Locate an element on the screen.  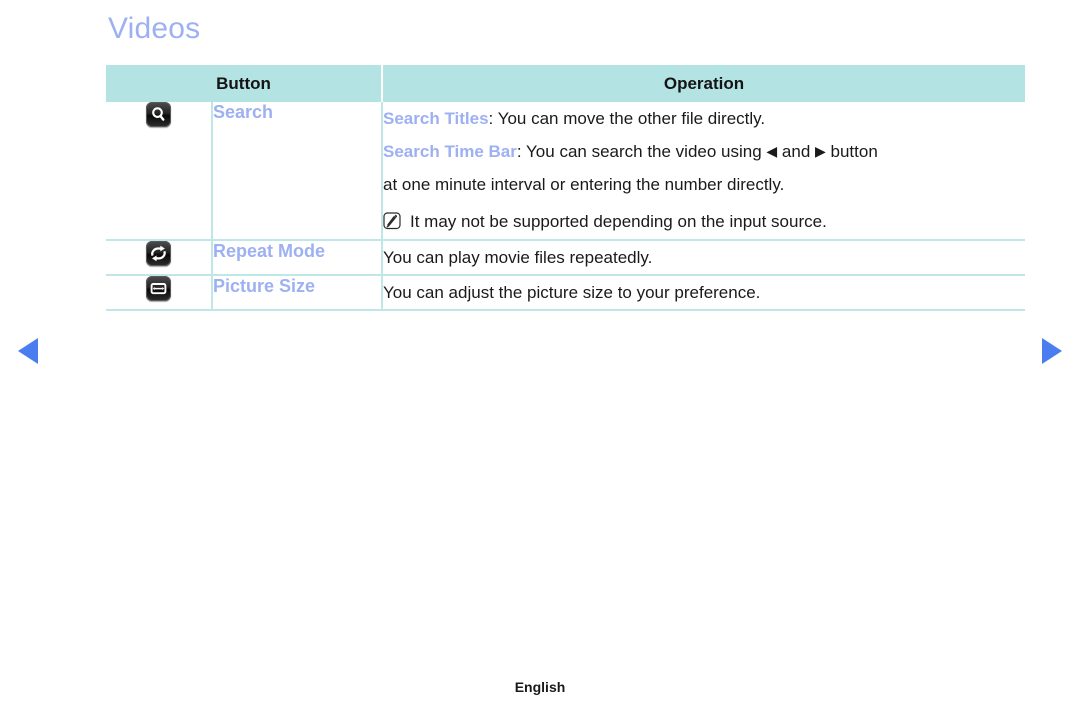
operation-text: You can move the other file directly. is located at coordinates (631, 118).